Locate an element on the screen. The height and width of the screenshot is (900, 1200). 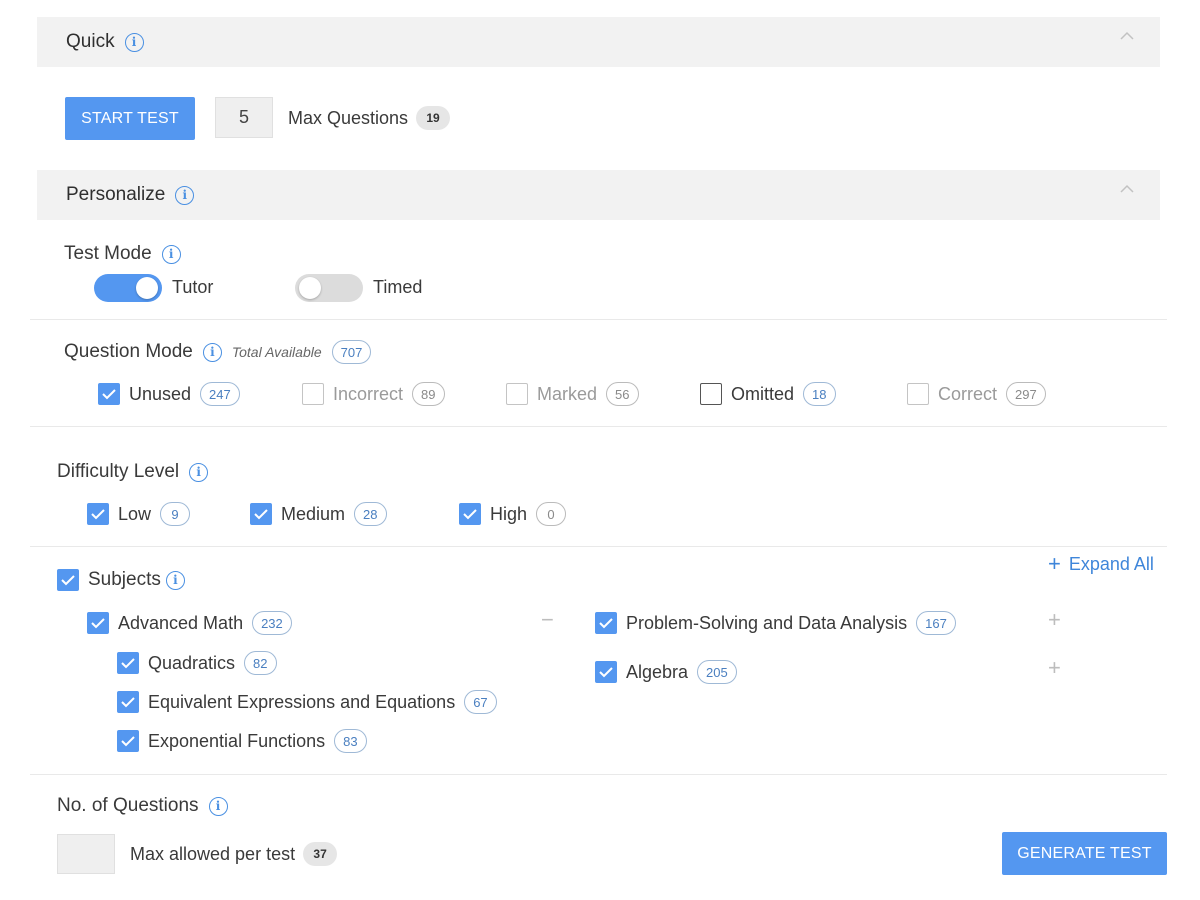
count-badge: 297 is located at coordinates (1026, 394).